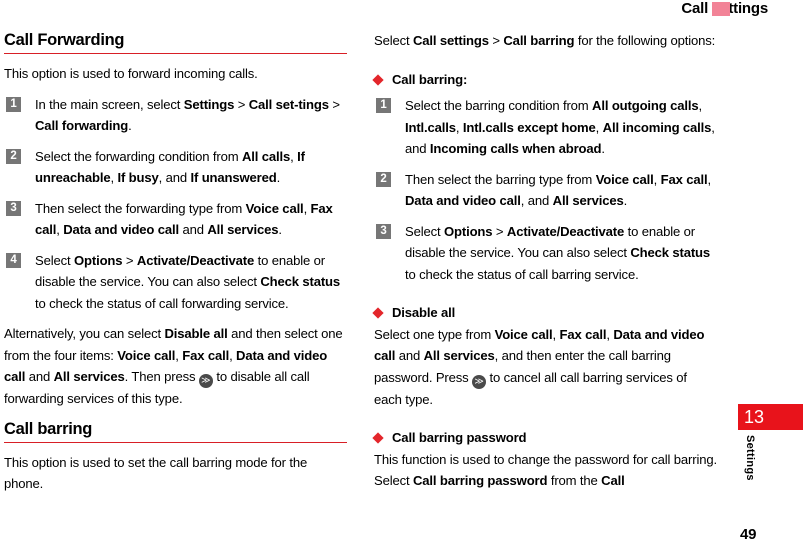 The height and width of the screenshot is (551, 803). Describe the element at coordinates (48, 428) in the screenshot. I see `section-heading-call-barring: Call barring` at that location.